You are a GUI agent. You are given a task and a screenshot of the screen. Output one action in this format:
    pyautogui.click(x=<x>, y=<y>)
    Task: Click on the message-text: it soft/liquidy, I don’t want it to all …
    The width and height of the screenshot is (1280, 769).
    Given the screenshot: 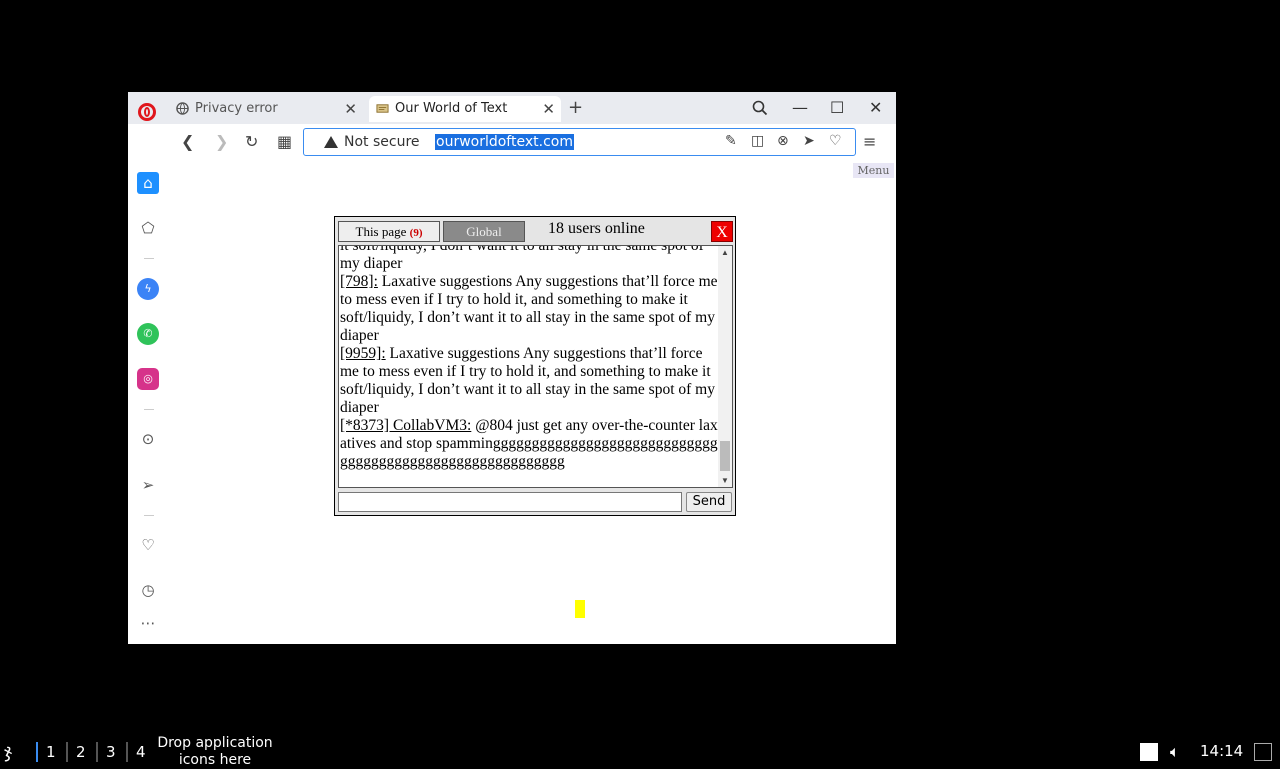 What is the action you would take?
    pyautogui.click(x=522, y=258)
    